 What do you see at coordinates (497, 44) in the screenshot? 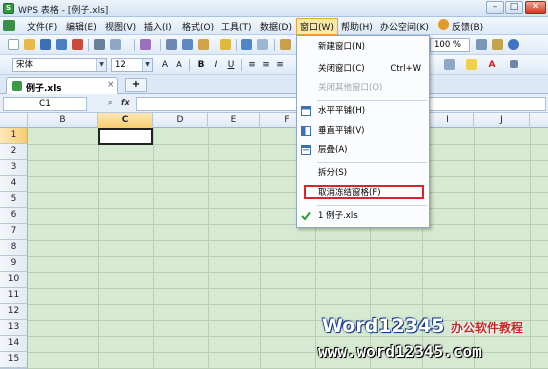
I see `replace-icon` at bounding box center [497, 44].